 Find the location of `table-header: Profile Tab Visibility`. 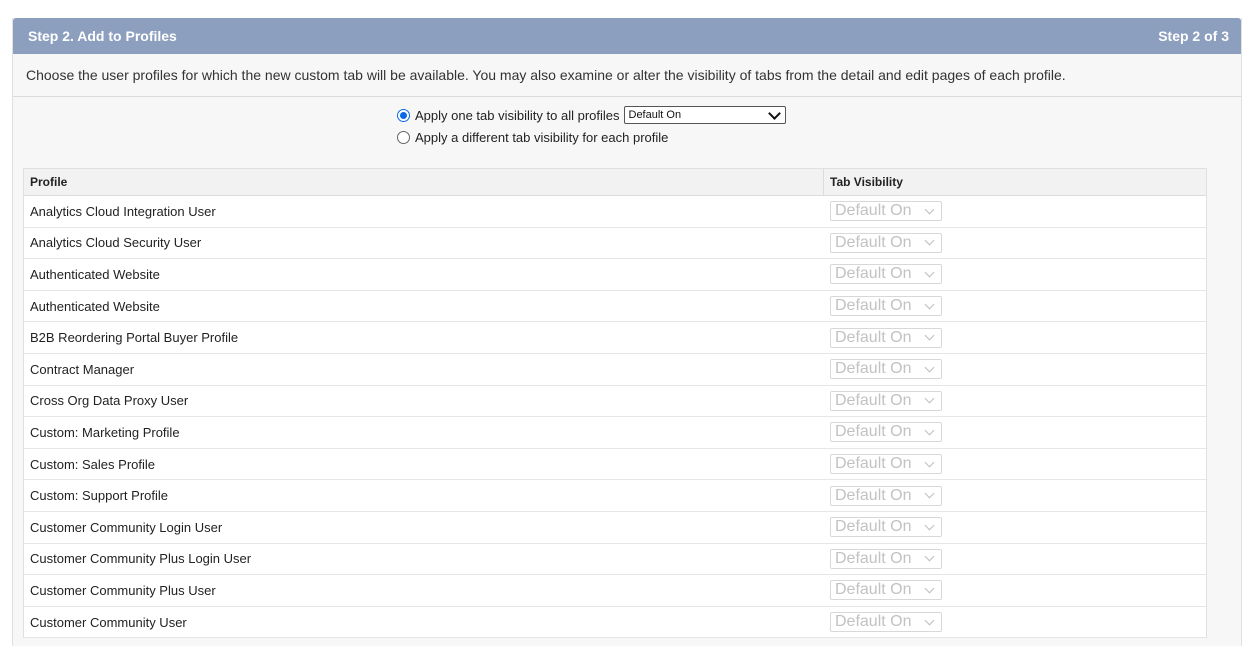

table-header: Profile Tab Visibility is located at coordinates (615, 182).